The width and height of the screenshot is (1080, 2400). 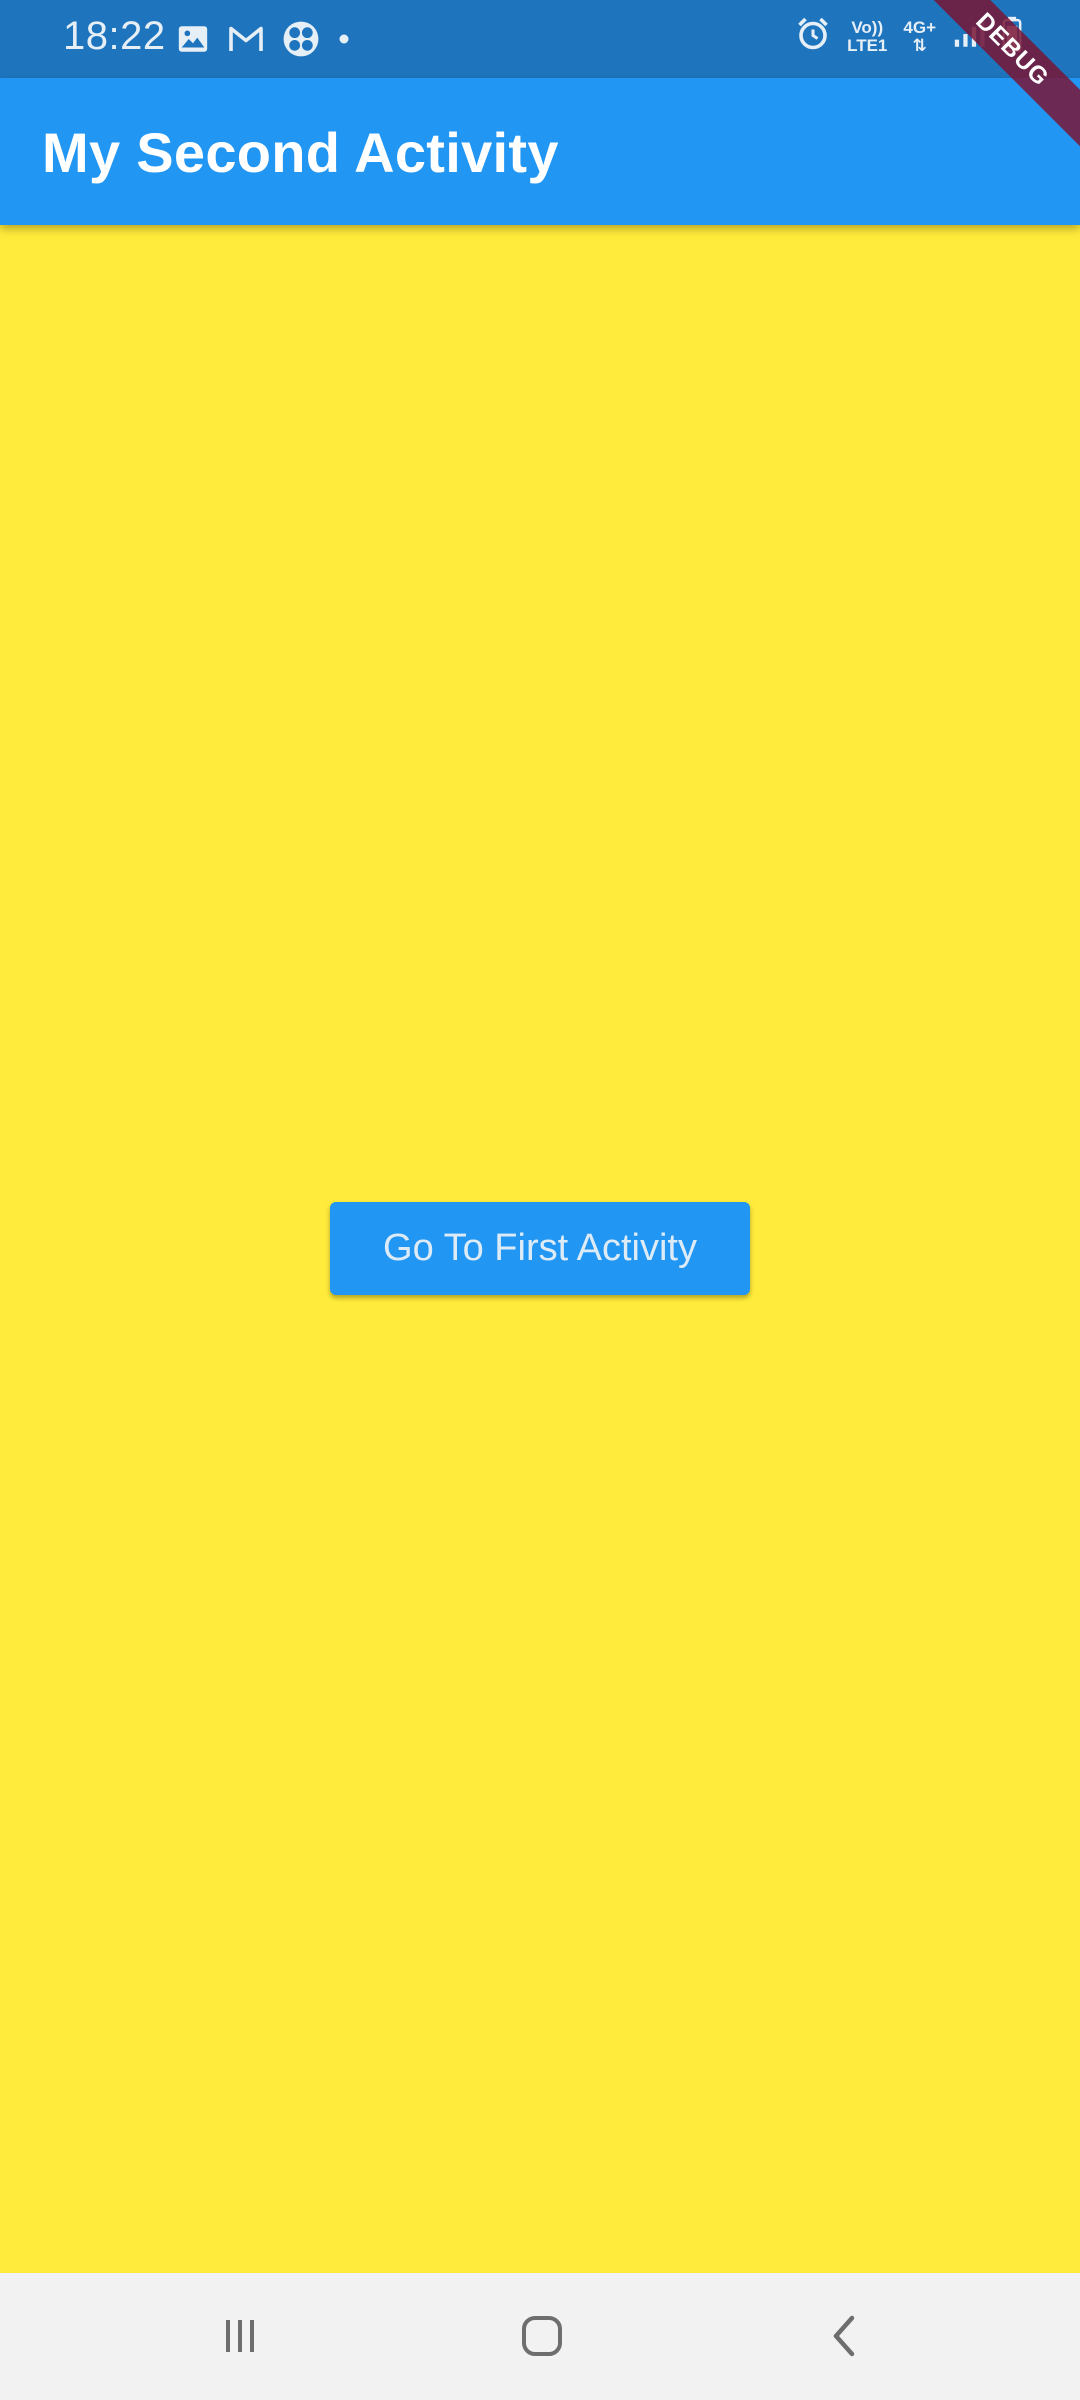 I want to click on volte-label: Vo)), so click(x=867, y=27).